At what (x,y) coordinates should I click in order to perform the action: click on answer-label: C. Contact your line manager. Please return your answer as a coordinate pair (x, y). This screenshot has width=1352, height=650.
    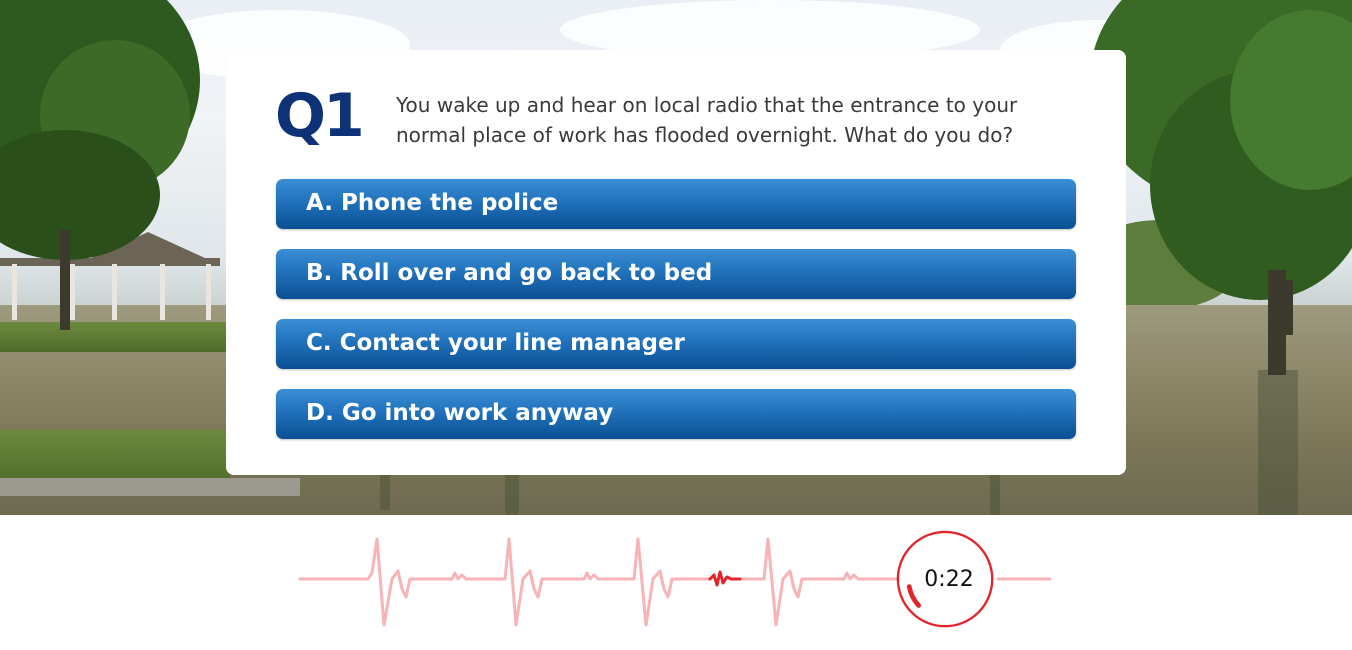
    Looking at the image, I should click on (495, 343).